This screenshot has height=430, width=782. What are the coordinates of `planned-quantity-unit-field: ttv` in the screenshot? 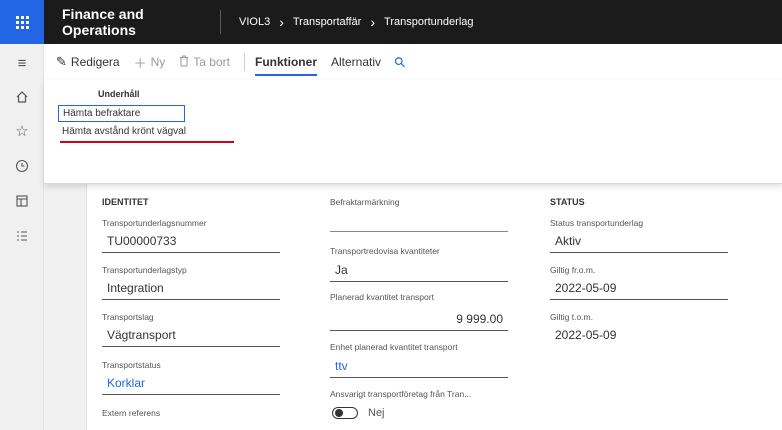 It's located at (419, 367).